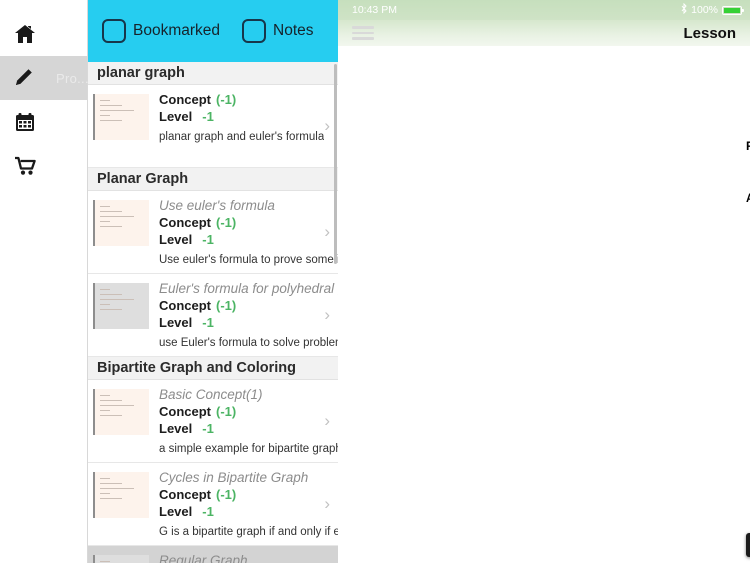  I want to click on filter-bookmarked-label: Bookmarked, so click(177, 30).